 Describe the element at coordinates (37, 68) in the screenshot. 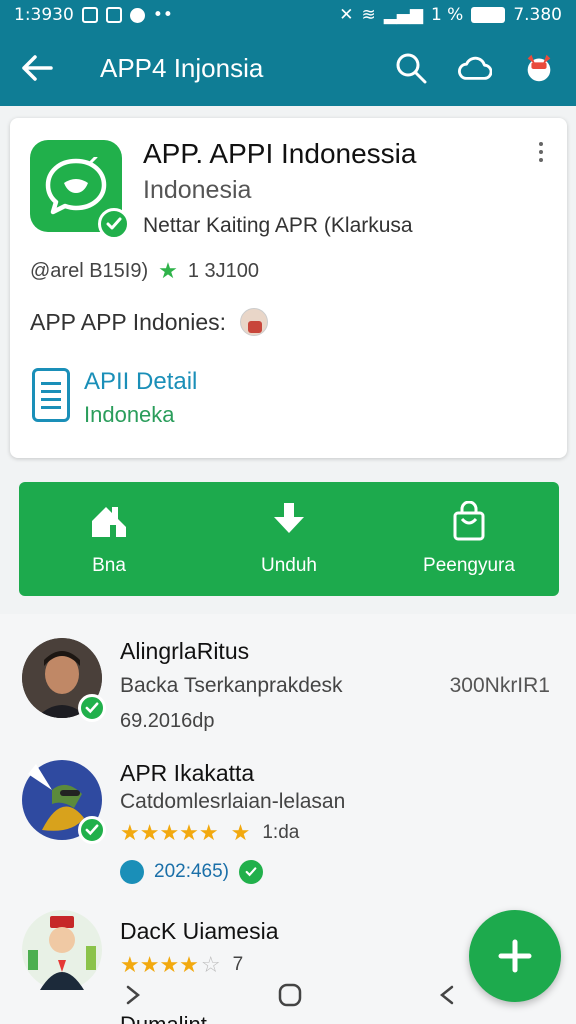

I see `back-arrow-icon` at that location.